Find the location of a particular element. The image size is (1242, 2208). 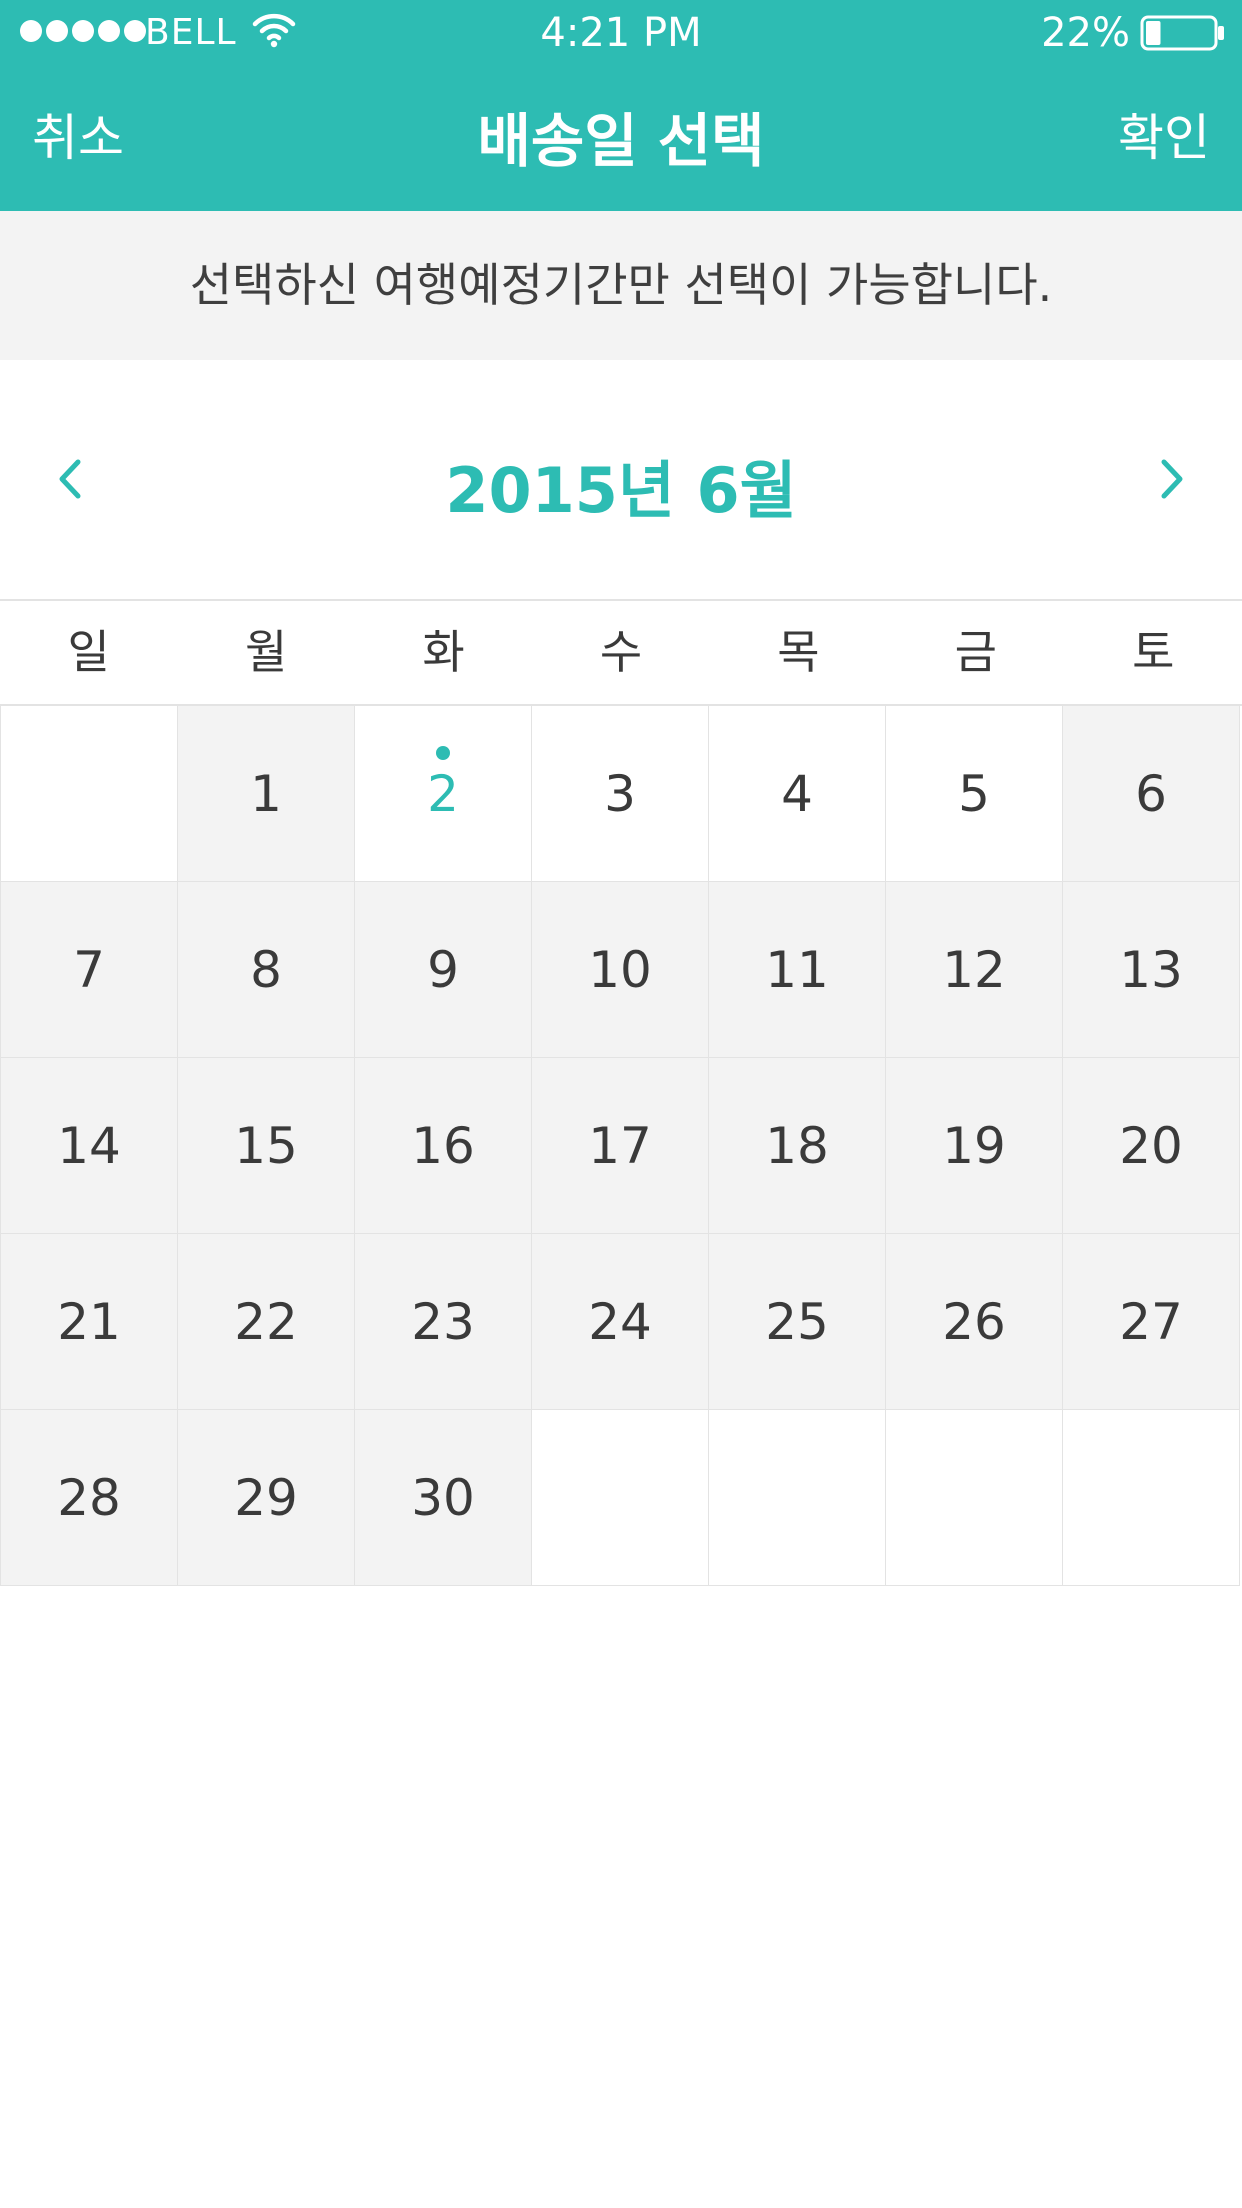

day-number: 25 is located at coordinates (797, 1322).